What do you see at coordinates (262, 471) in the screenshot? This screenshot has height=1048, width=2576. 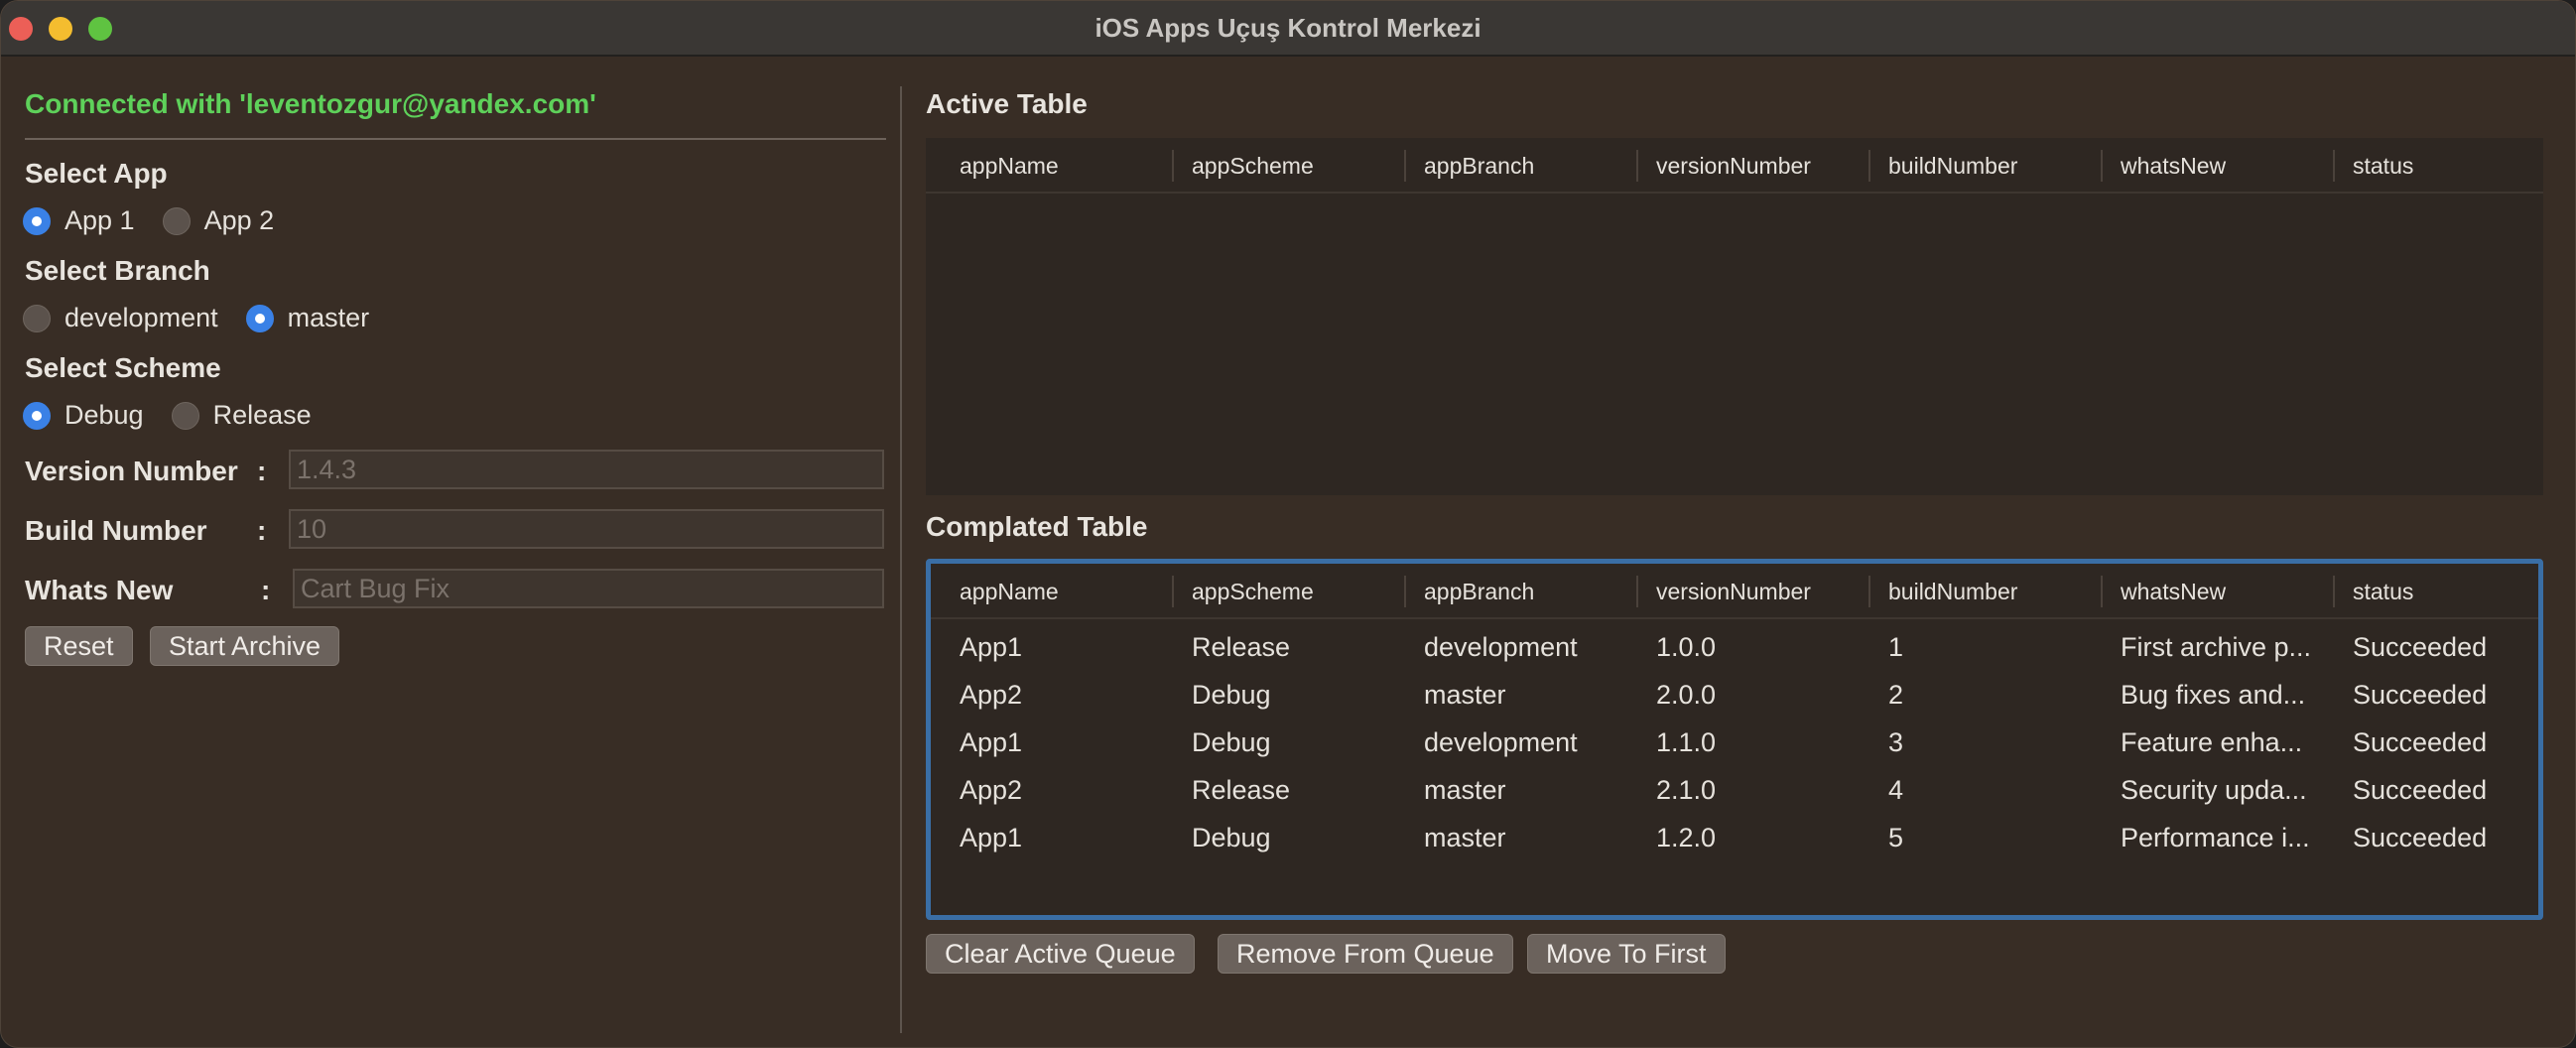 I see `version-colon: :` at bounding box center [262, 471].